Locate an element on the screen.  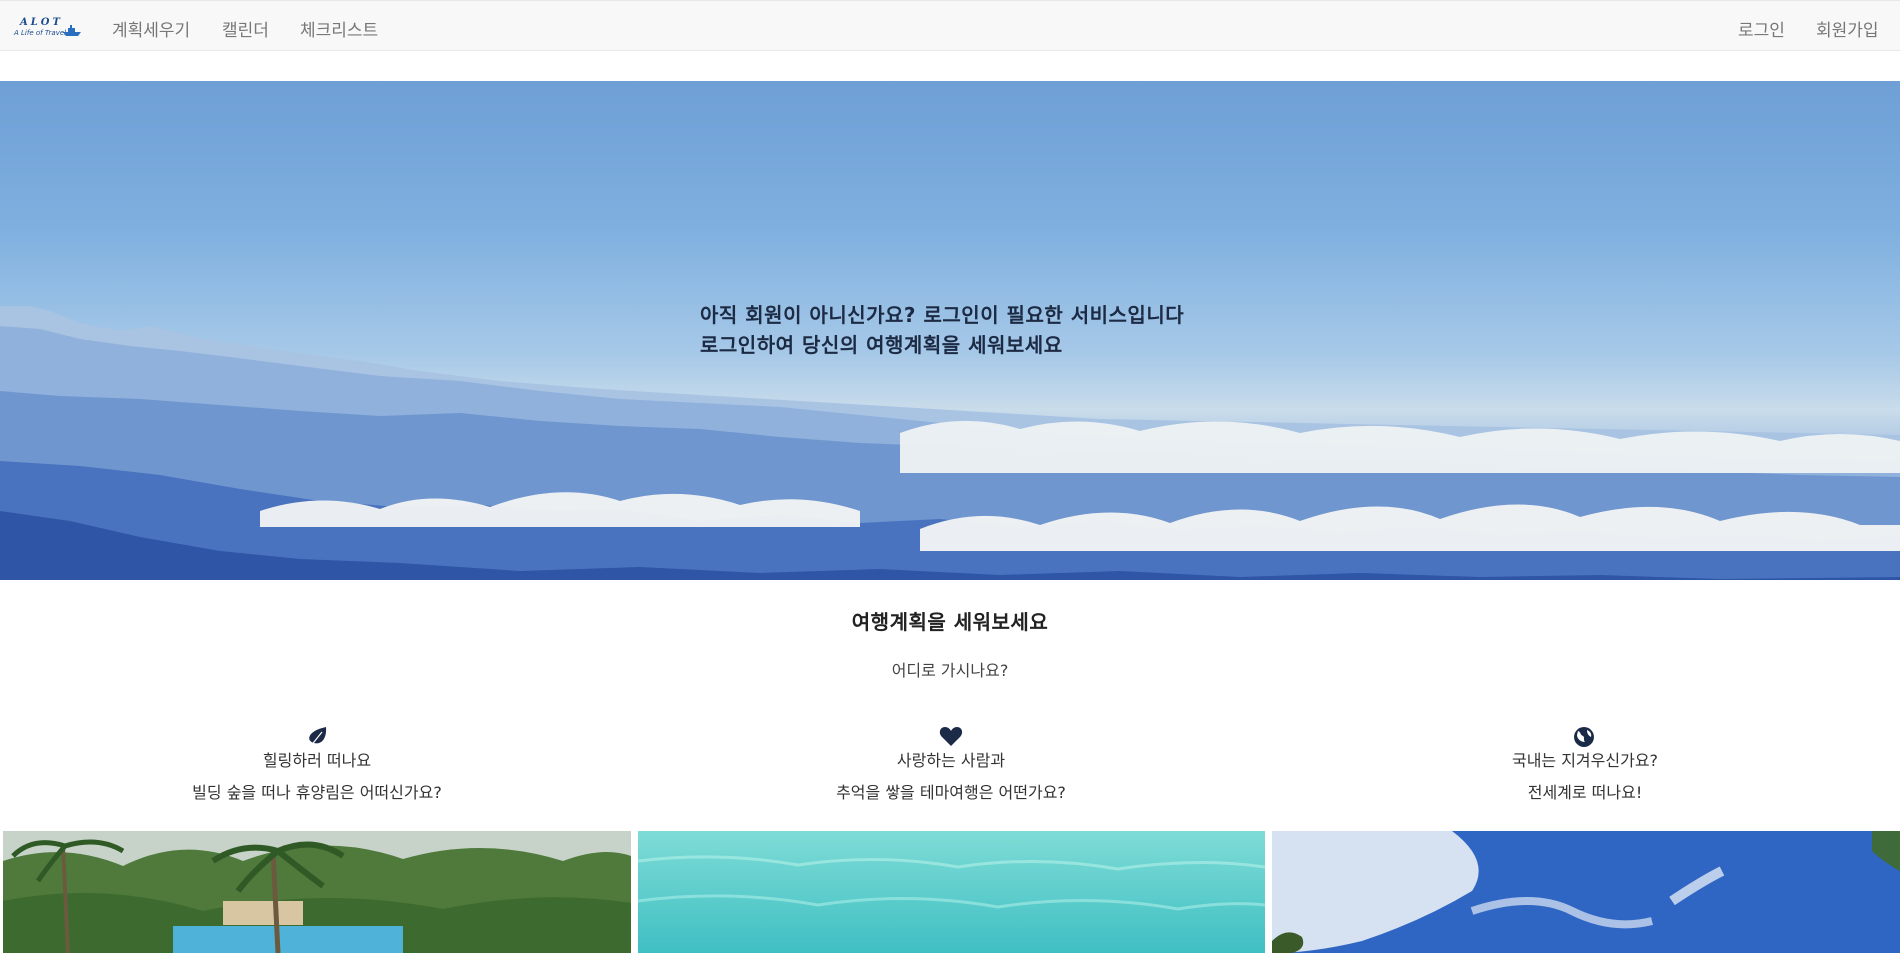
turquoise-sea-image is located at coordinates (951, 892).